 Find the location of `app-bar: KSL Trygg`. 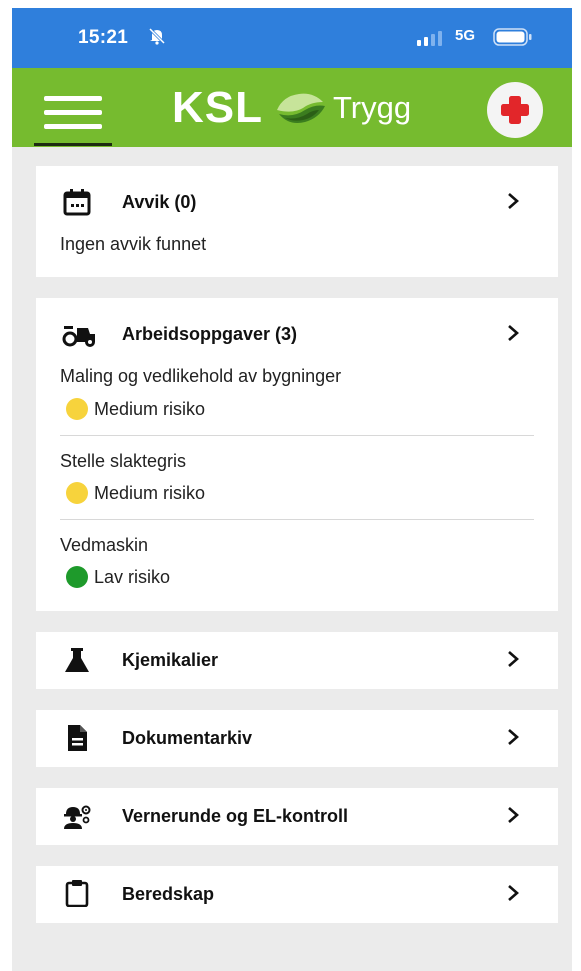

app-bar: KSL Trygg is located at coordinates (292, 107).